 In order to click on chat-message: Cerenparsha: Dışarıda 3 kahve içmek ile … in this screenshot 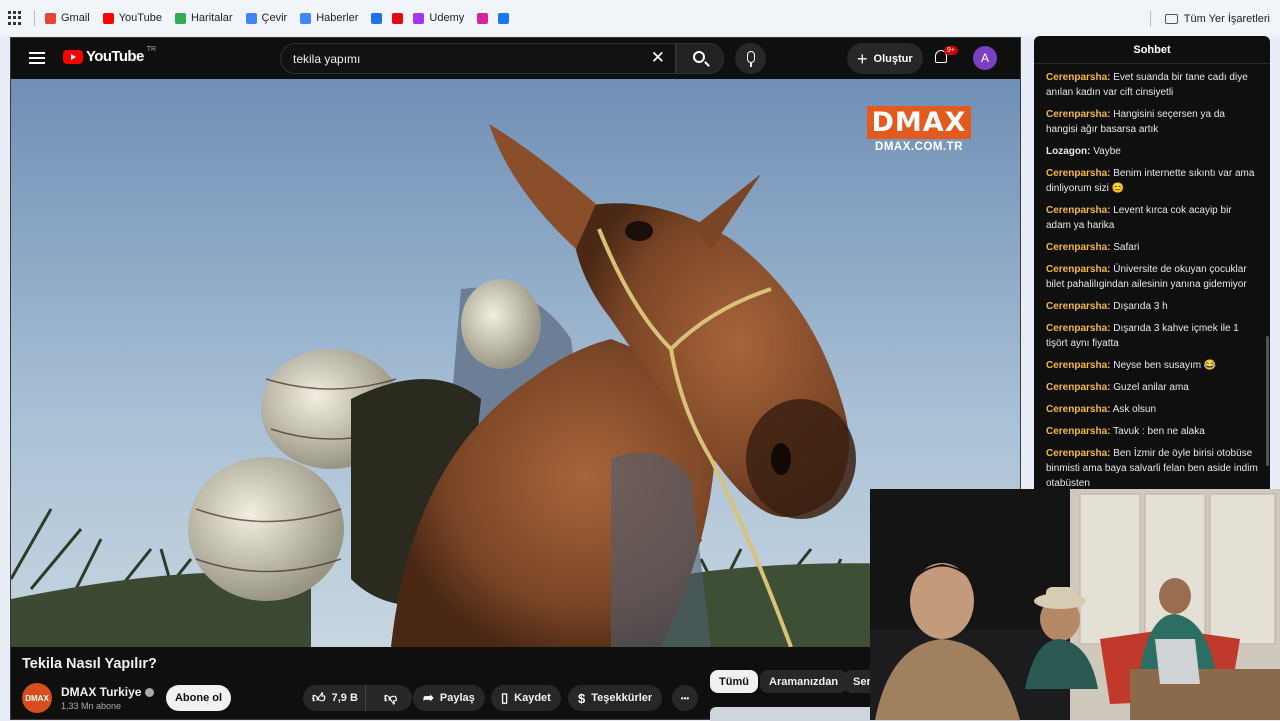, I will do `click(1152, 336)`.